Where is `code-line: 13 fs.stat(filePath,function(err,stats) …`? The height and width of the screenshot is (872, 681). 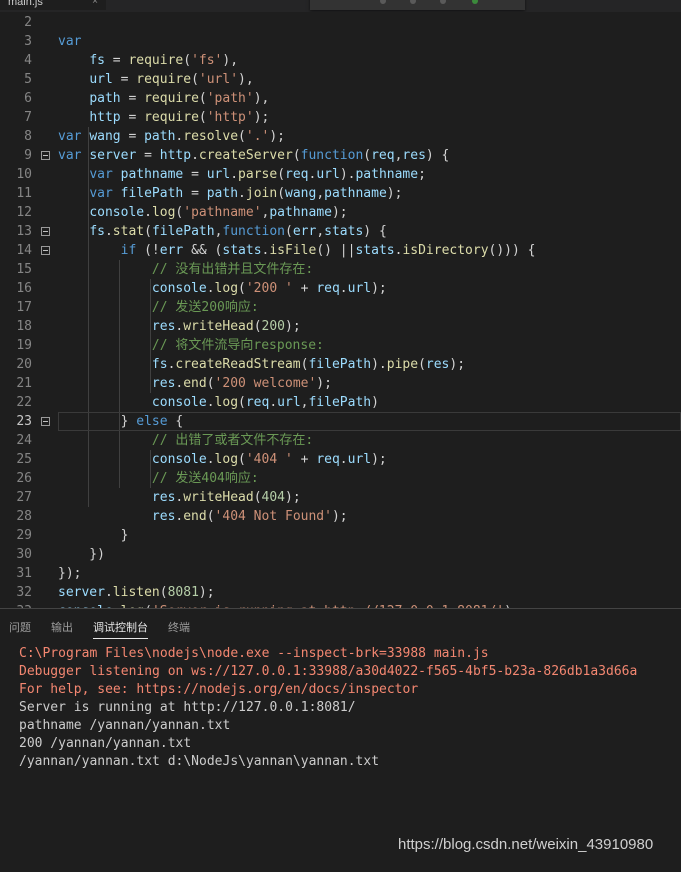 code-line: 13 fs.stat(filePath,function(err,stats) … is located at coordinates (340, 231).